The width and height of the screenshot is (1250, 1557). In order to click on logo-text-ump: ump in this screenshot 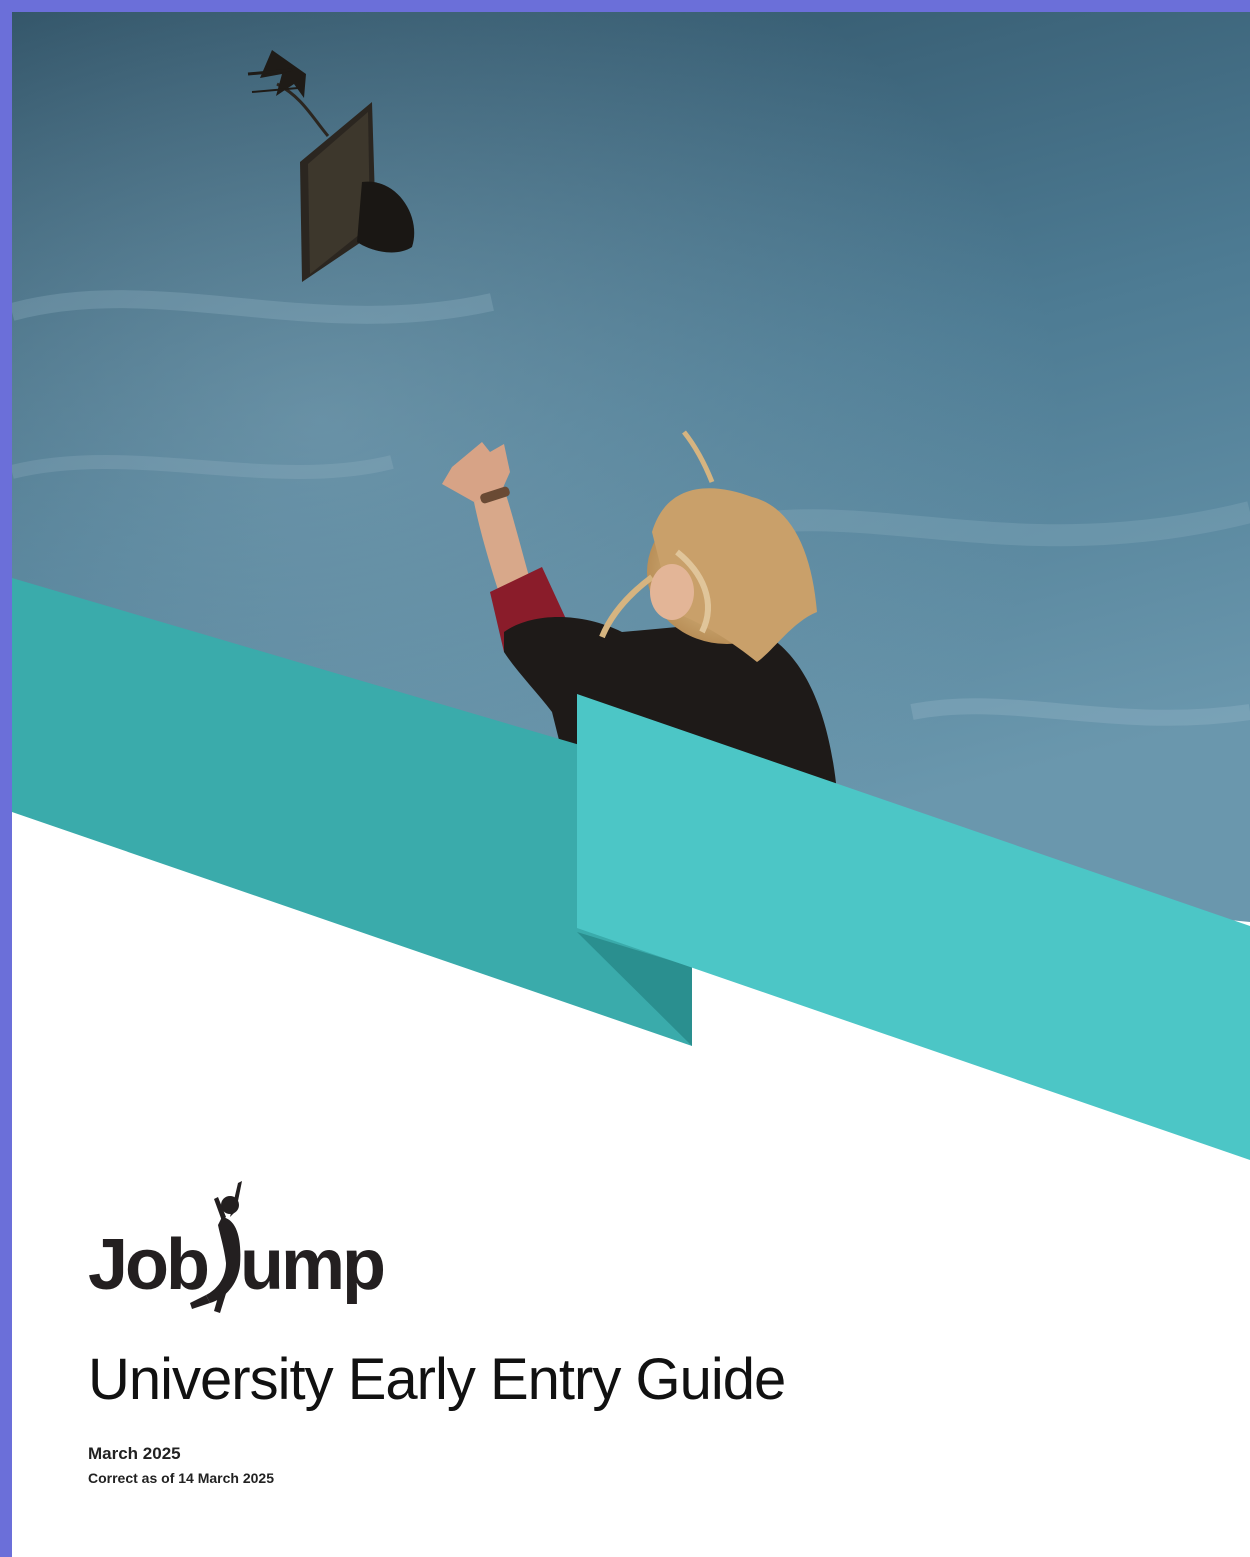, I will do `click(313, 1265)`.